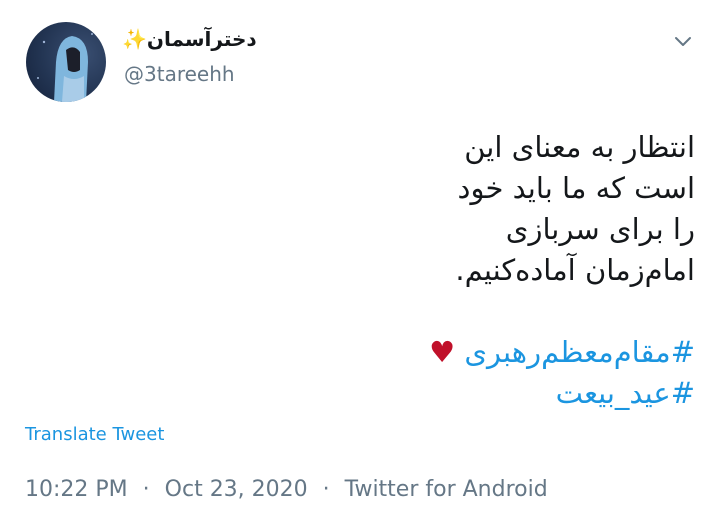 This screenshot has width=720, height=530. Describe the element at coordinates (579, 147) in the screenshot. I see `tweet-line: انتظار به معنای این` at that location.